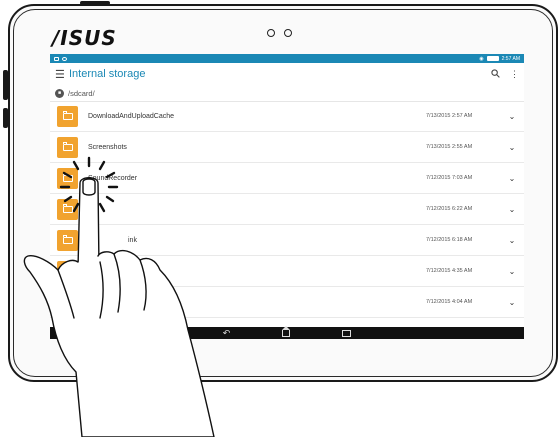  Describe the element at coordinates (510, 58) in the screenshot. I see `status-time: 2:57 AM` at that location.